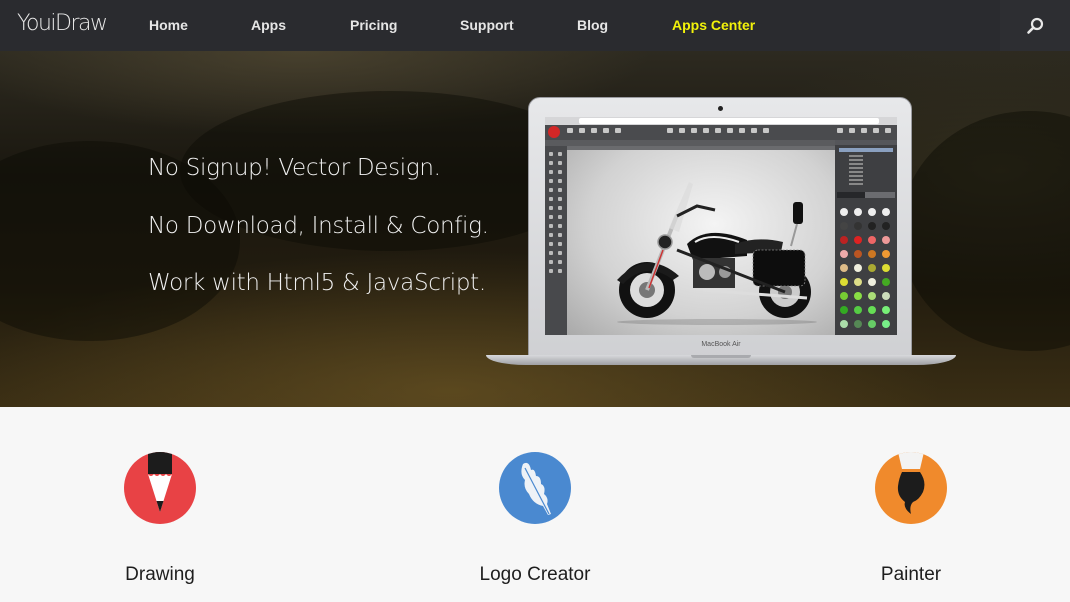 This screenshot has width=1070, height=602. What do you see at coordinates (985, 231) in the screenshot?
I see `background-forest` at bounding box center [985, 231].